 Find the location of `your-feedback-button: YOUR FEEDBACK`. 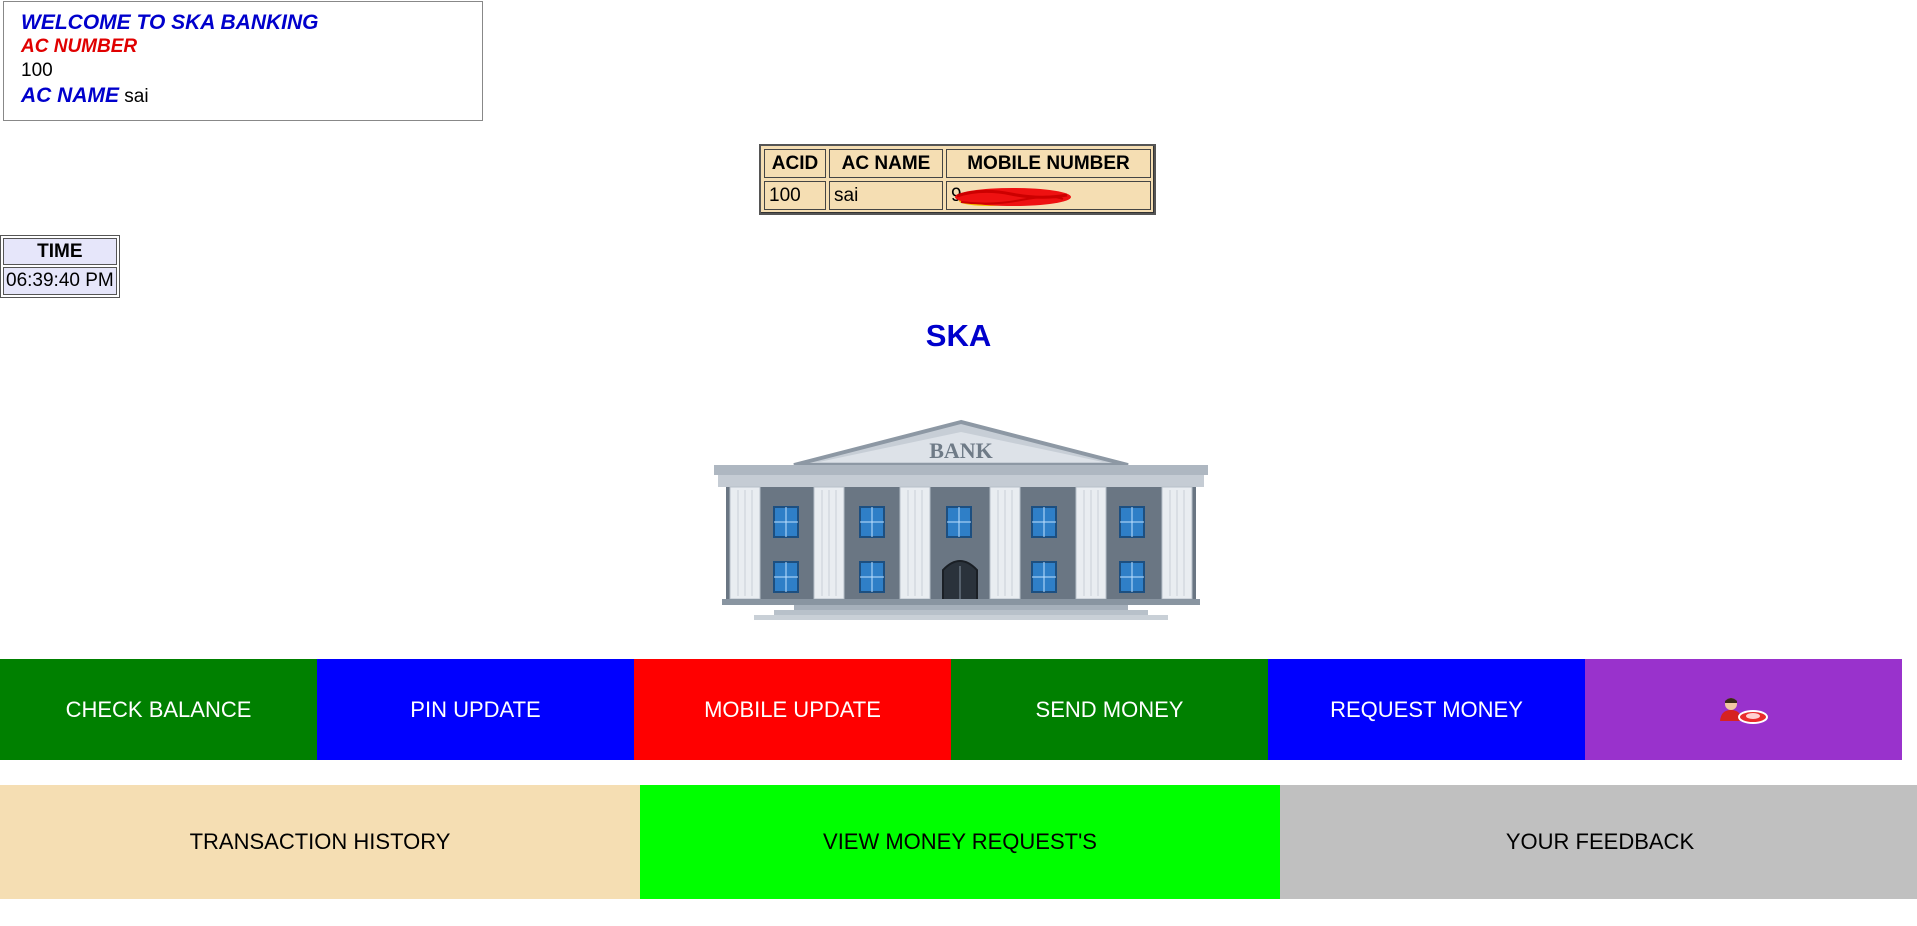

your-feedback-button: YOUR FEEDBACK is located at coordinates (1598, 842).